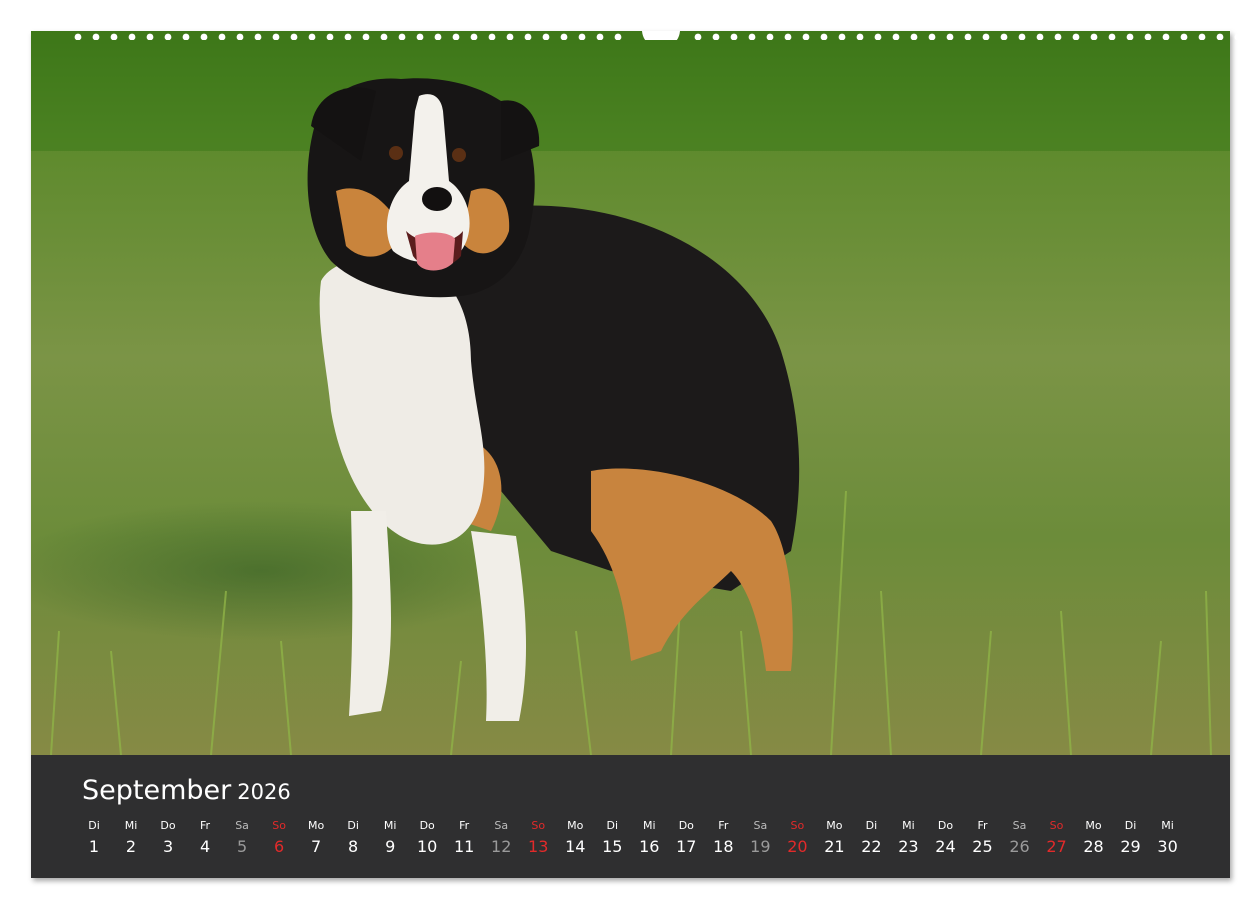  I want to click on day-cell: Mi 30, so click(1168, 838).